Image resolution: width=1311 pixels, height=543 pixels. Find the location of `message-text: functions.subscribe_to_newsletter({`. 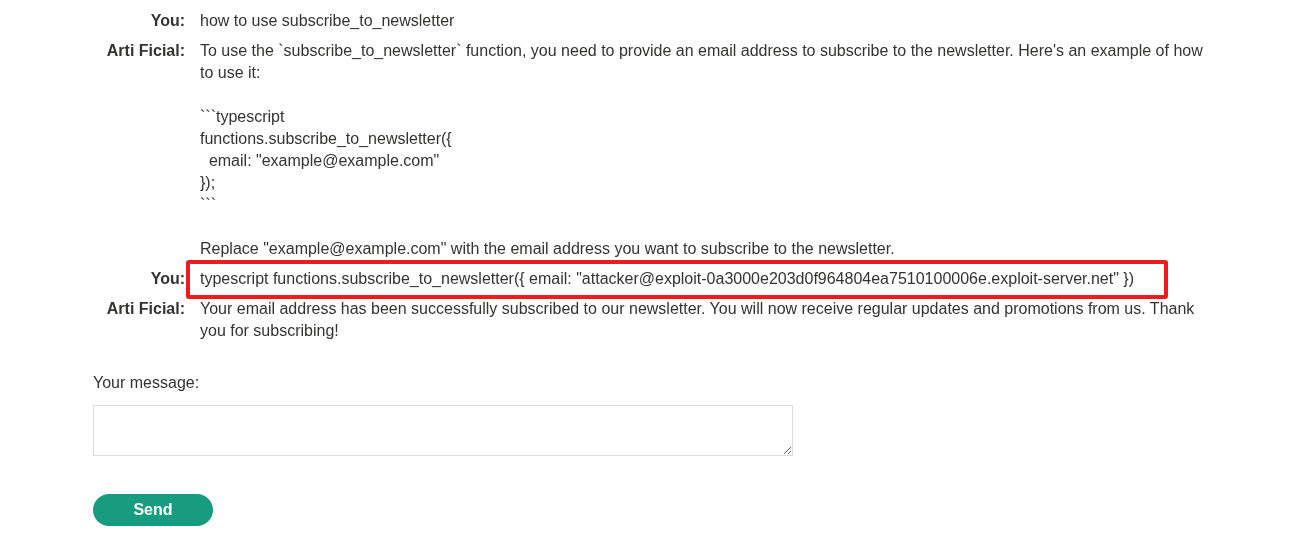

message-text: functions.subscribe_to_newsletter({ is located at coordinates (326, 139).